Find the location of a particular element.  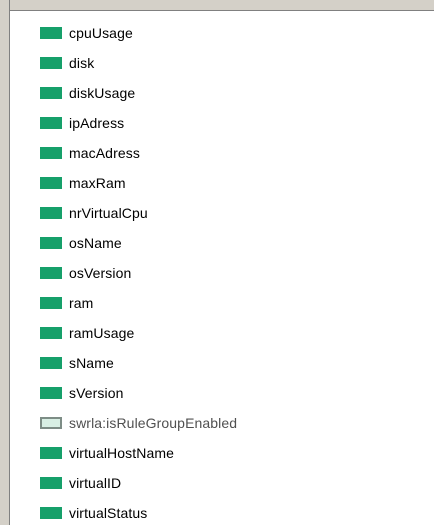

property-label: osName is located at coordinates (95, 243).